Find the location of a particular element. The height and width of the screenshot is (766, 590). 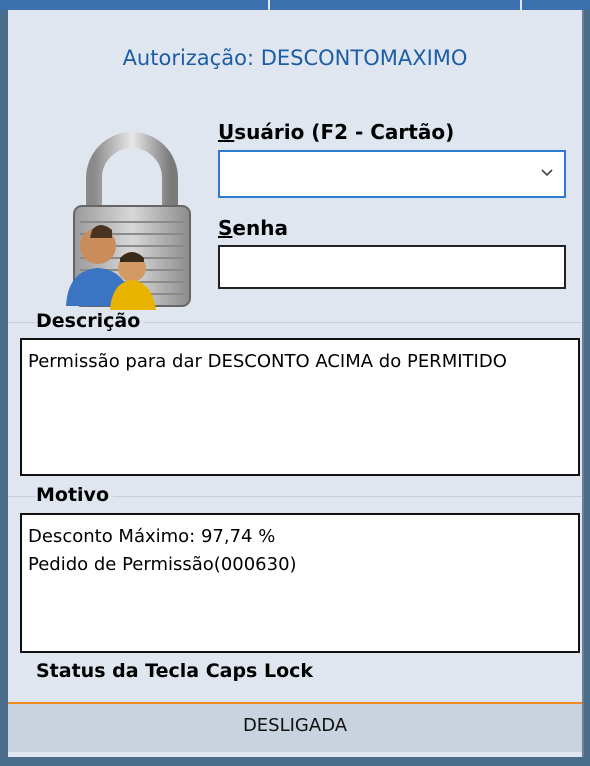

window-top-strip is located at coordinates (295, 5).